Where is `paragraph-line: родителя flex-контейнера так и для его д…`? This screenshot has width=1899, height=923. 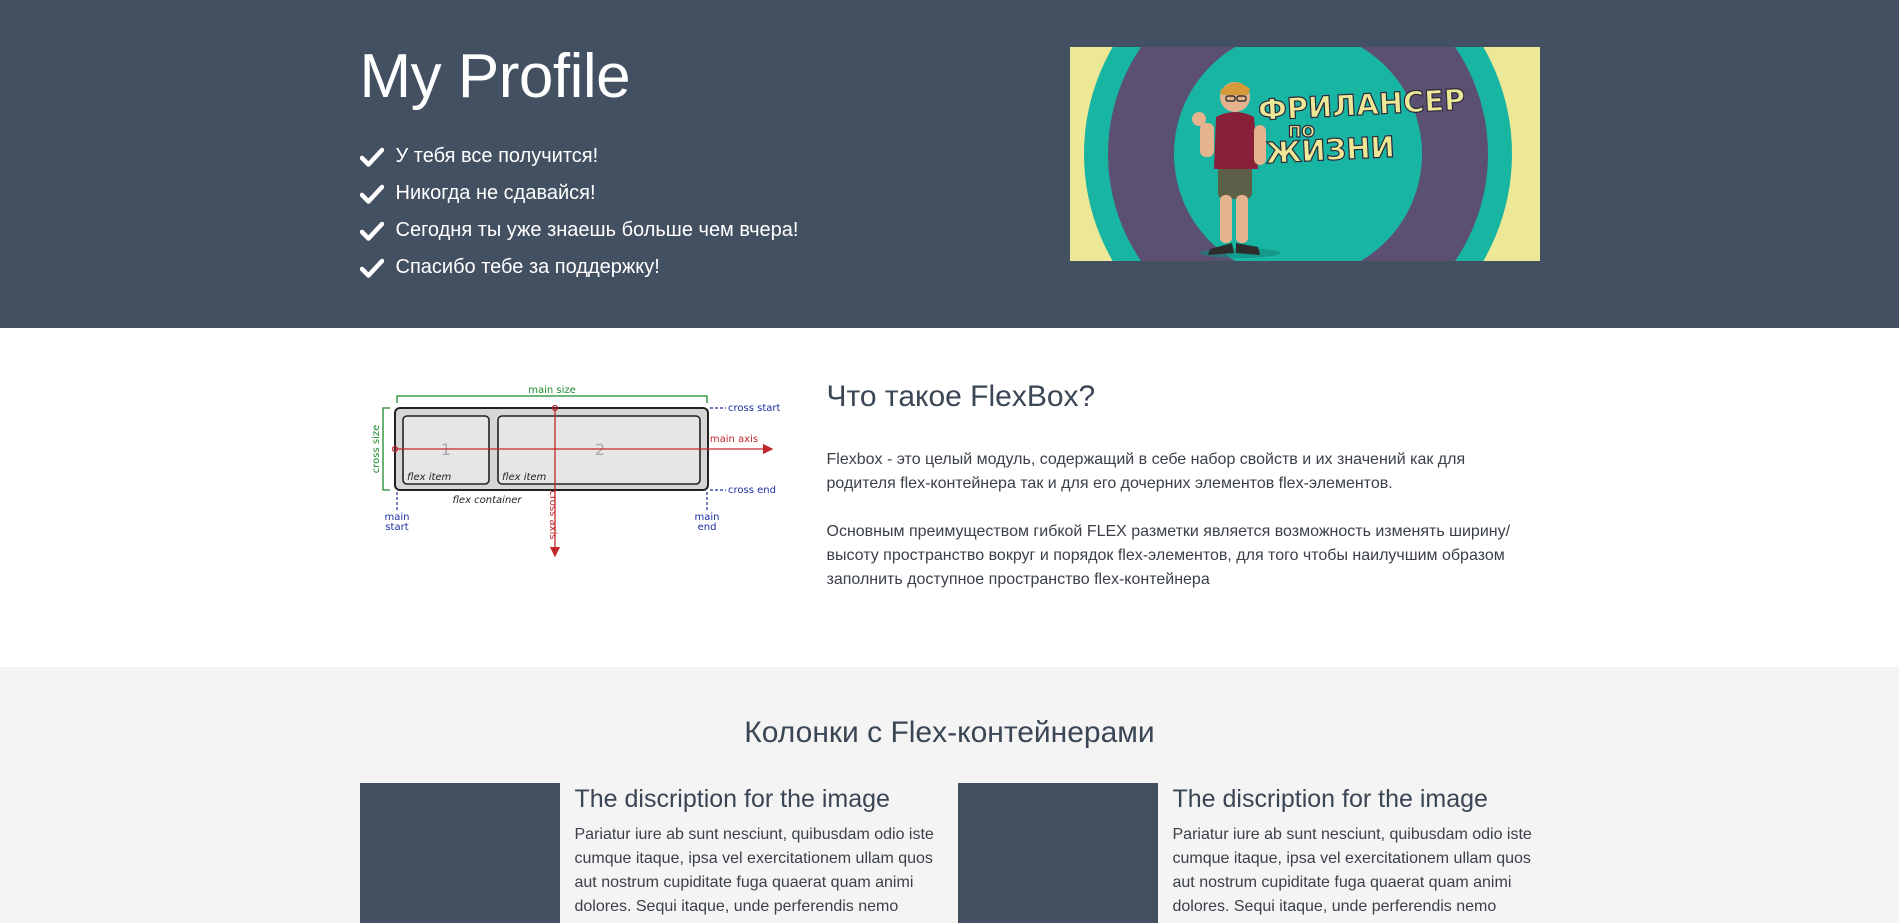
paragraph-line: родителя flex-контейнера так и для его д… is located at coordinates (1109, 483).